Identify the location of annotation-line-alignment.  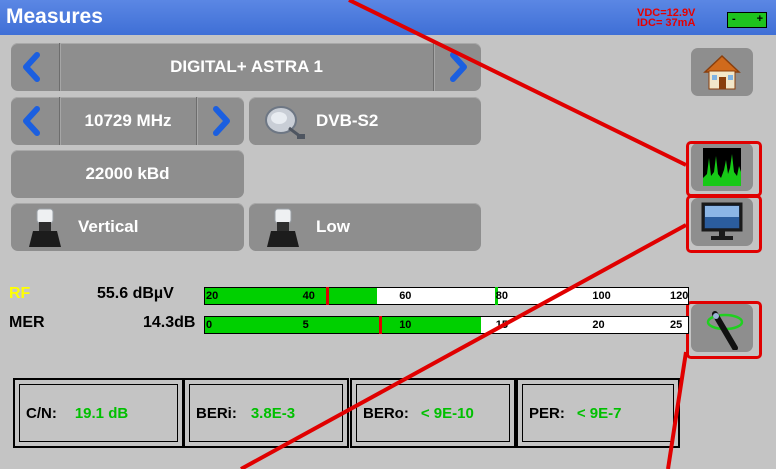
(677, 410).